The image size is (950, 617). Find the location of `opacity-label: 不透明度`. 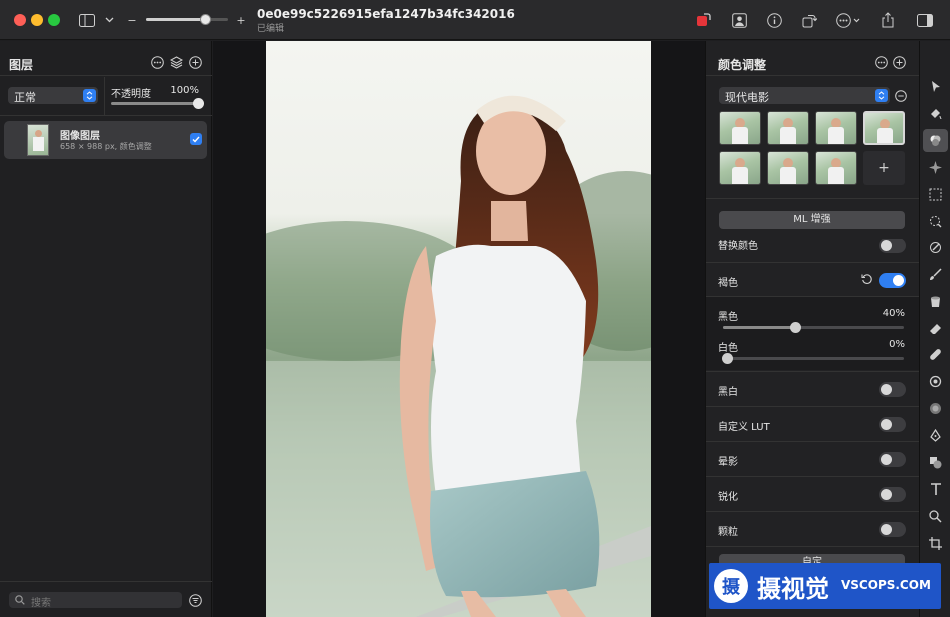

opacity-label: 不透明度 is located at coordinates (131, 94).